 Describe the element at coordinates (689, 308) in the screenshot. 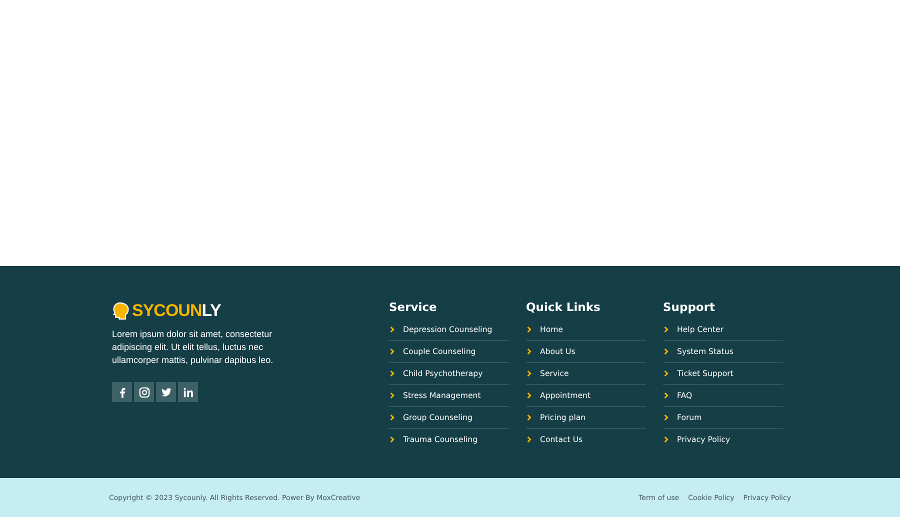

I see `column-heading: Support` at that location.